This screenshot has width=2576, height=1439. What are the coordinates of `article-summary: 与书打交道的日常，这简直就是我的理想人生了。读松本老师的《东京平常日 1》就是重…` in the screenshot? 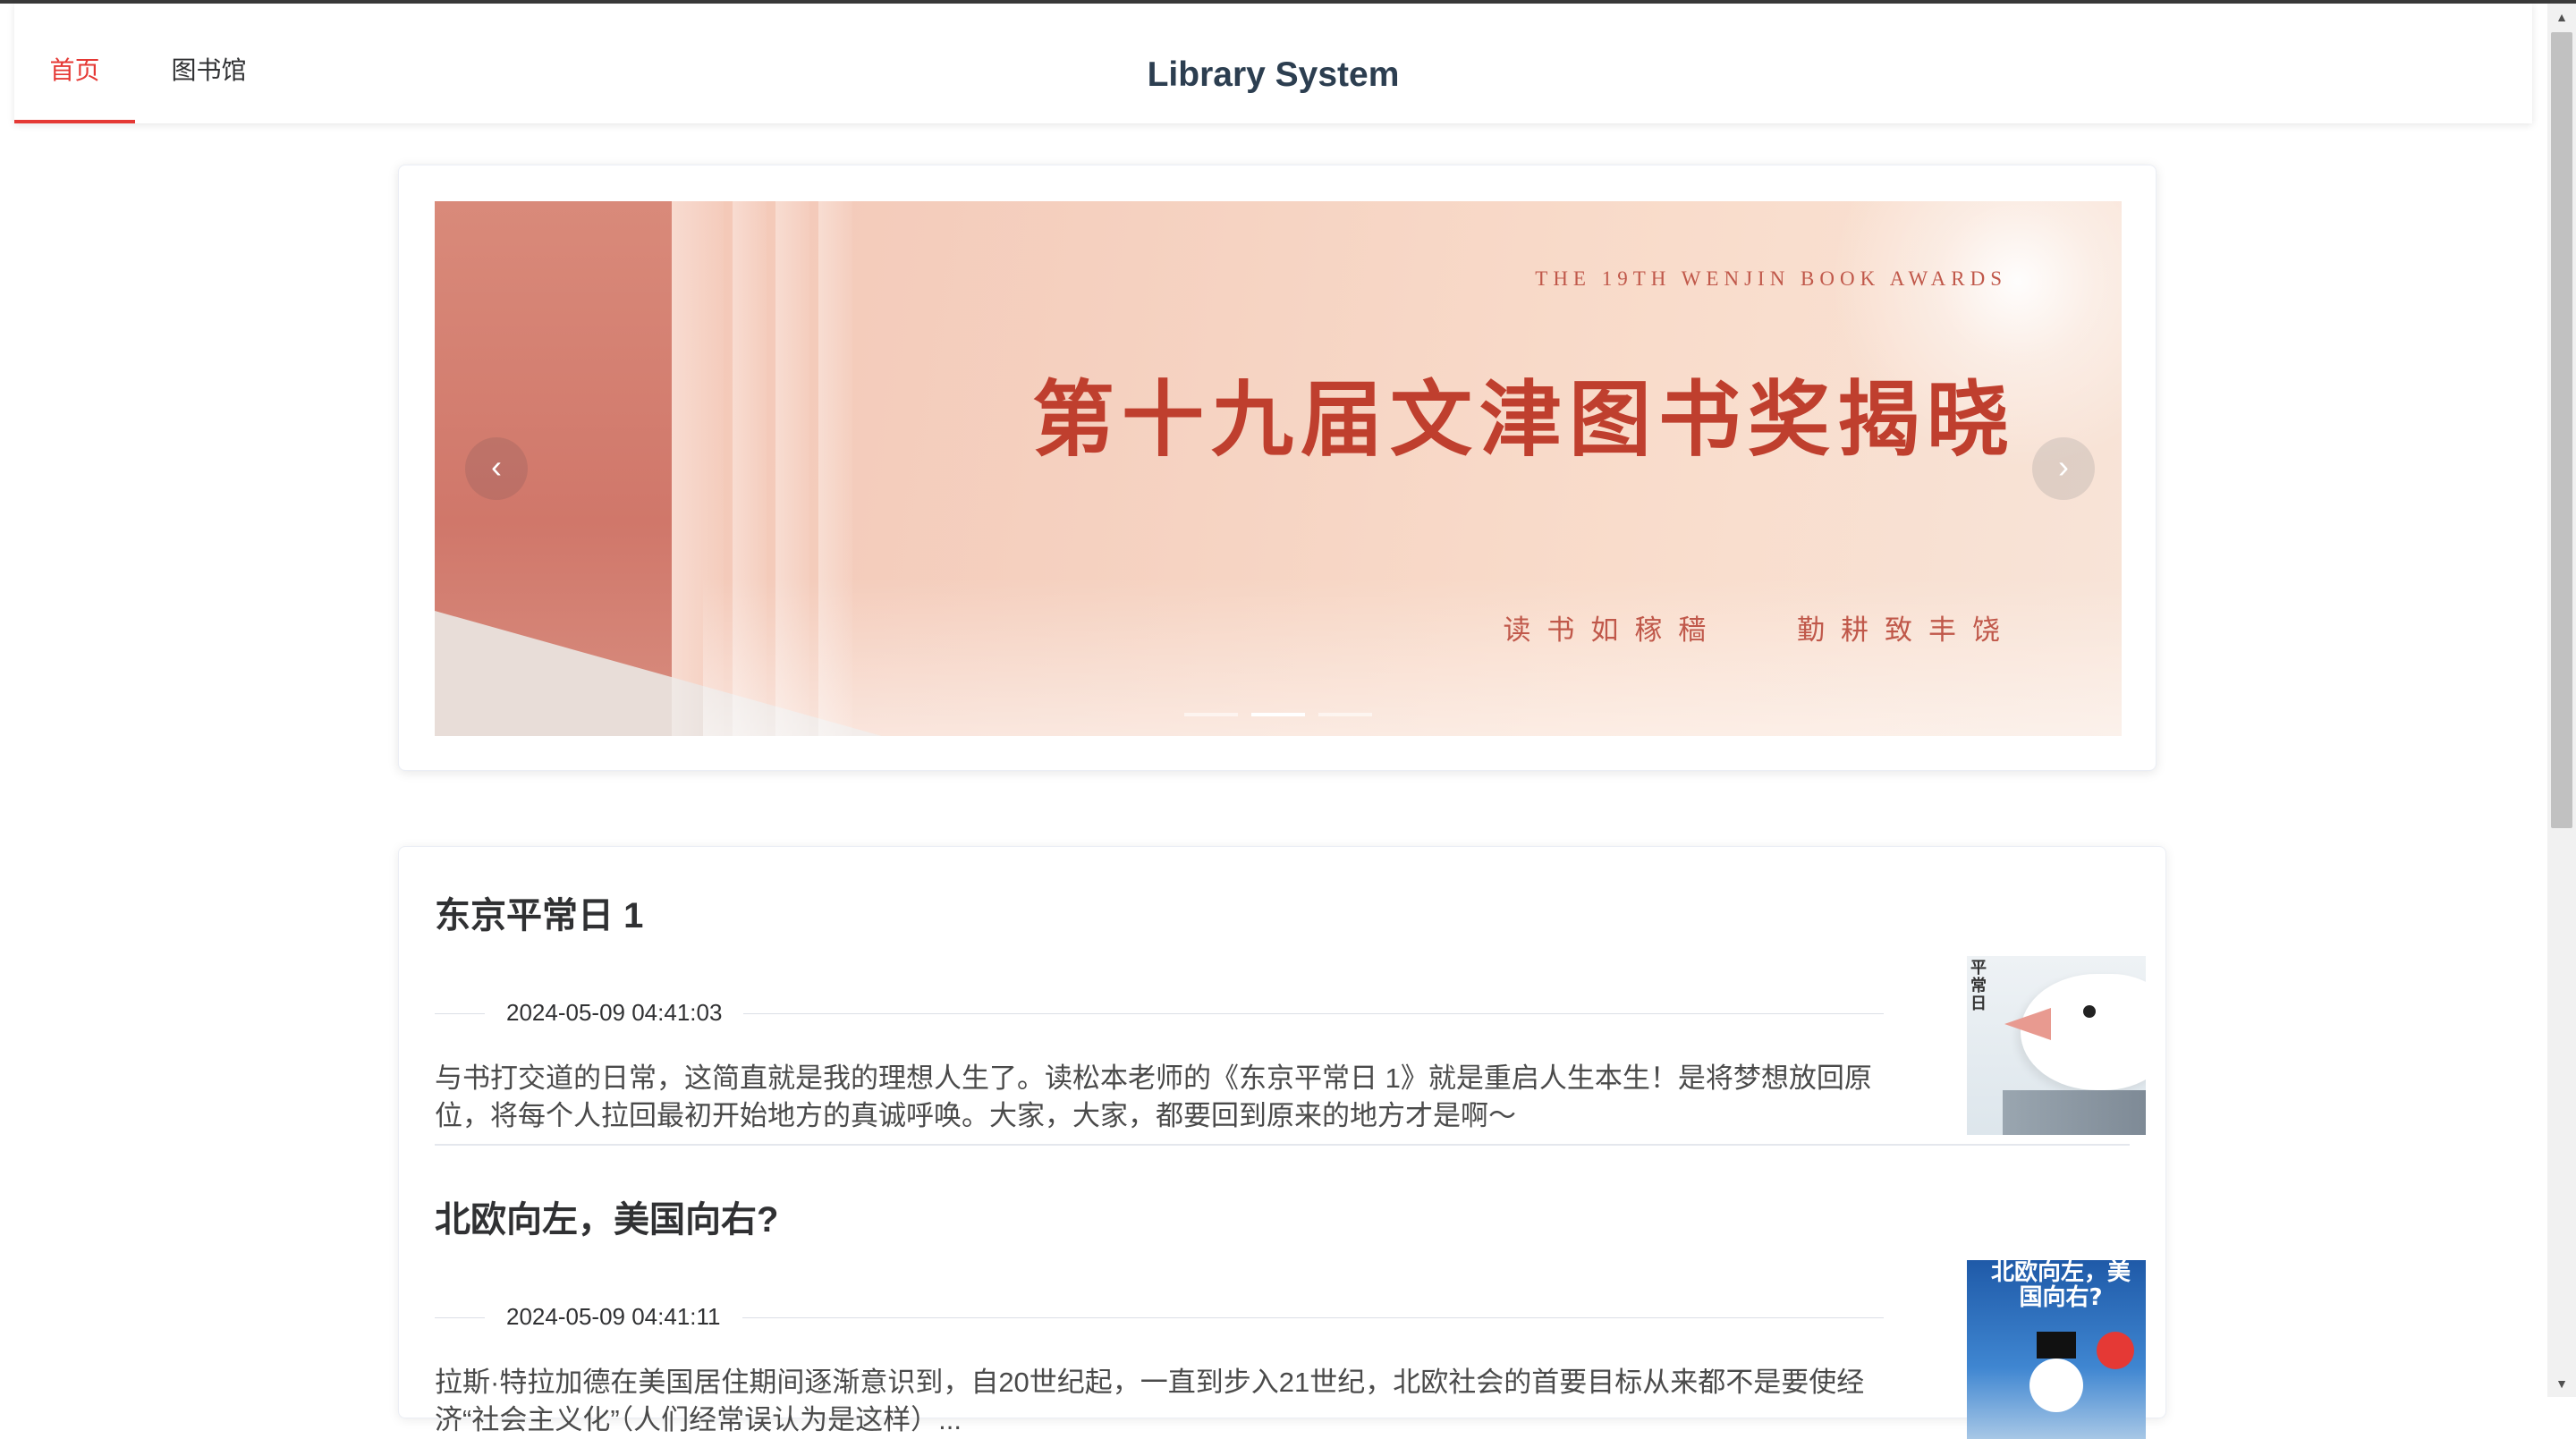 It's located at (1153, 1096).